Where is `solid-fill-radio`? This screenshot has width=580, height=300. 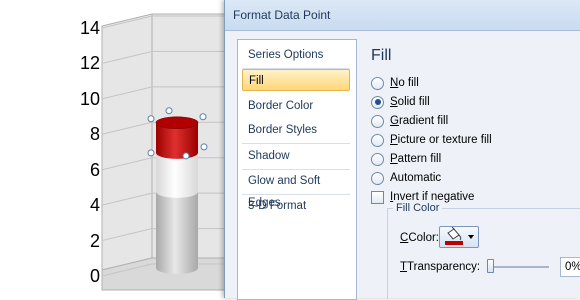
solid-fill-radio is located at coordinates (377, 102).